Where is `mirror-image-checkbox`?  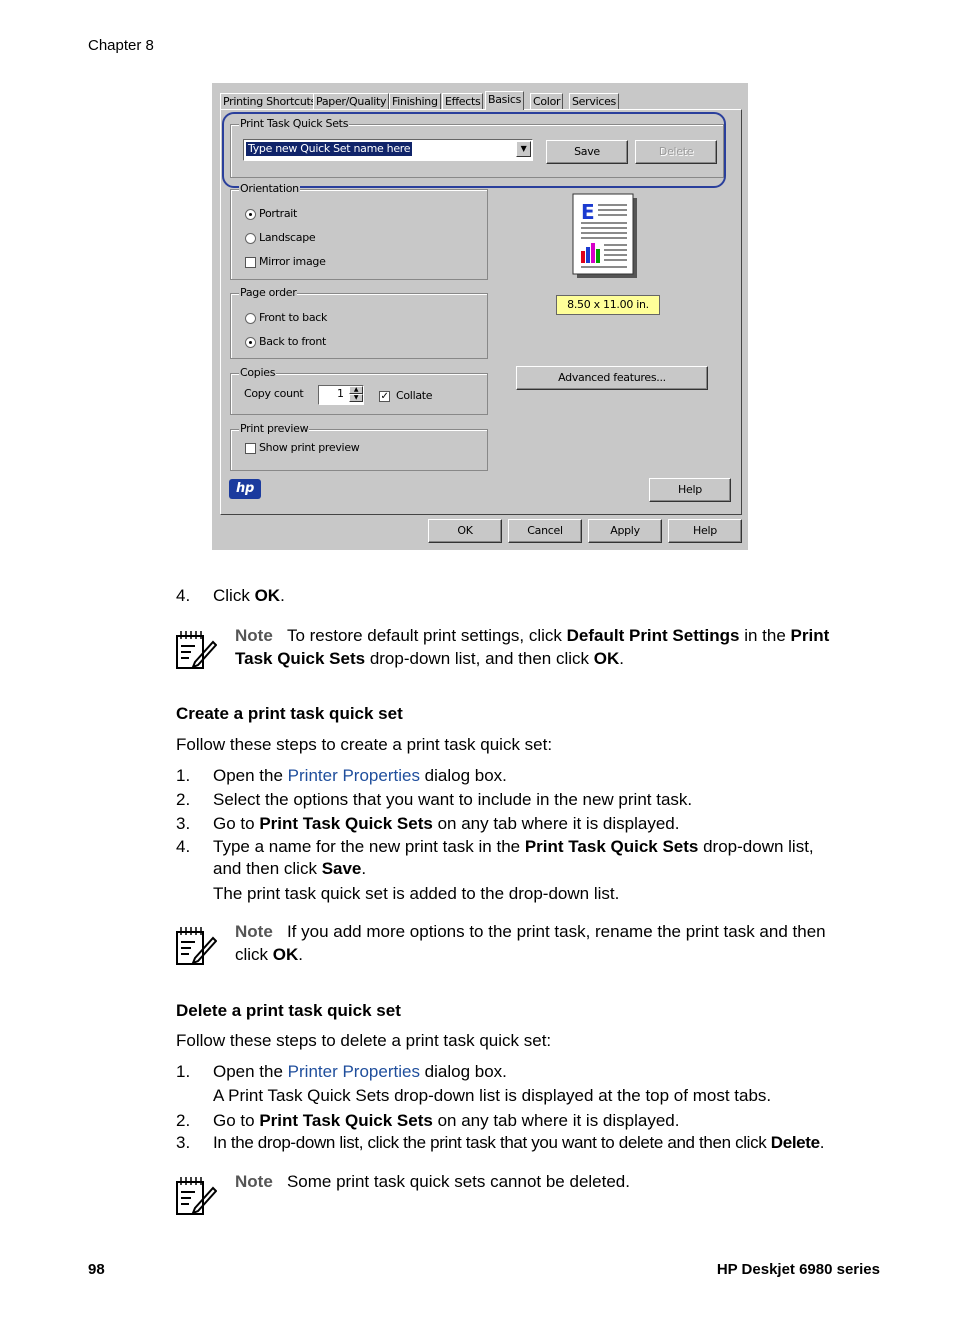 mirror-image-checkbox is located at coordinates (250, 262).